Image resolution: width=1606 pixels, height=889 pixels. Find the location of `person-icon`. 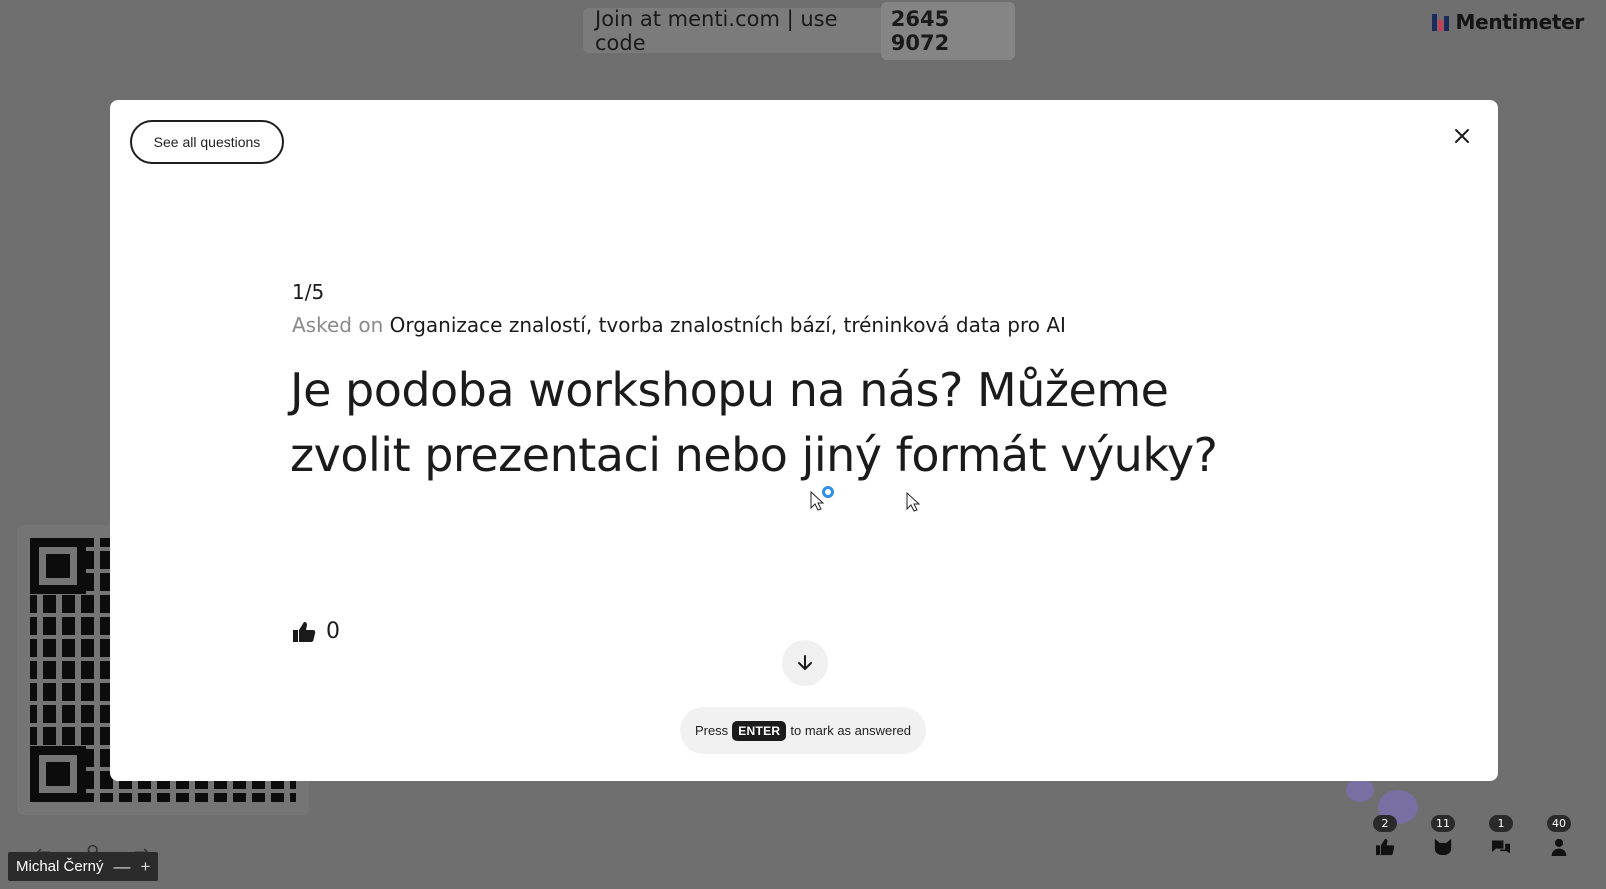

person-icon is located at coordinates (1559, 847).